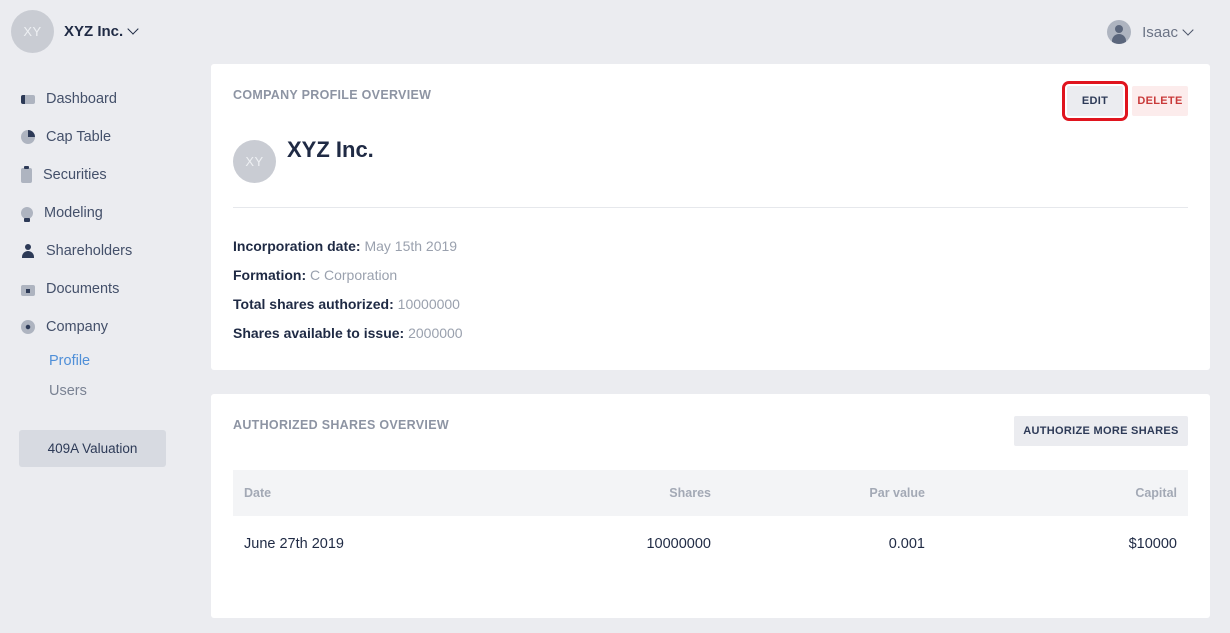 This screenshot has height=633, width=1230. What do you see at coordinates (313, 304) in the screenshot?
I see `detail-label: Total shares authorized:` at bounding box center [313, 304].